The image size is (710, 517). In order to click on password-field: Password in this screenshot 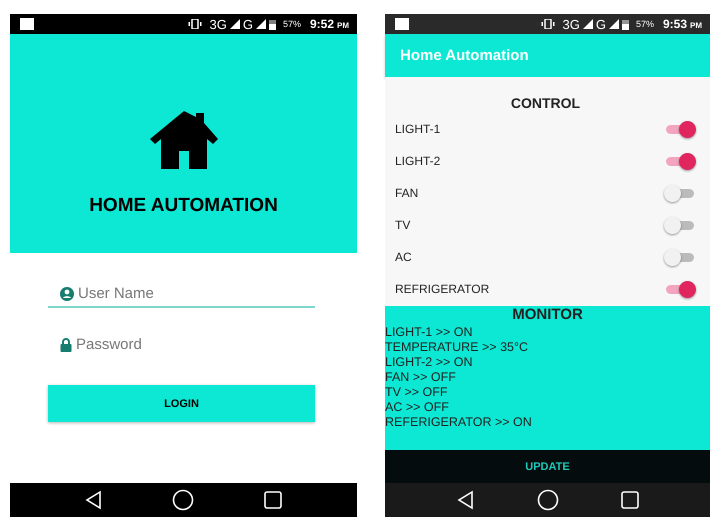, I will do `click(191, 344)`.